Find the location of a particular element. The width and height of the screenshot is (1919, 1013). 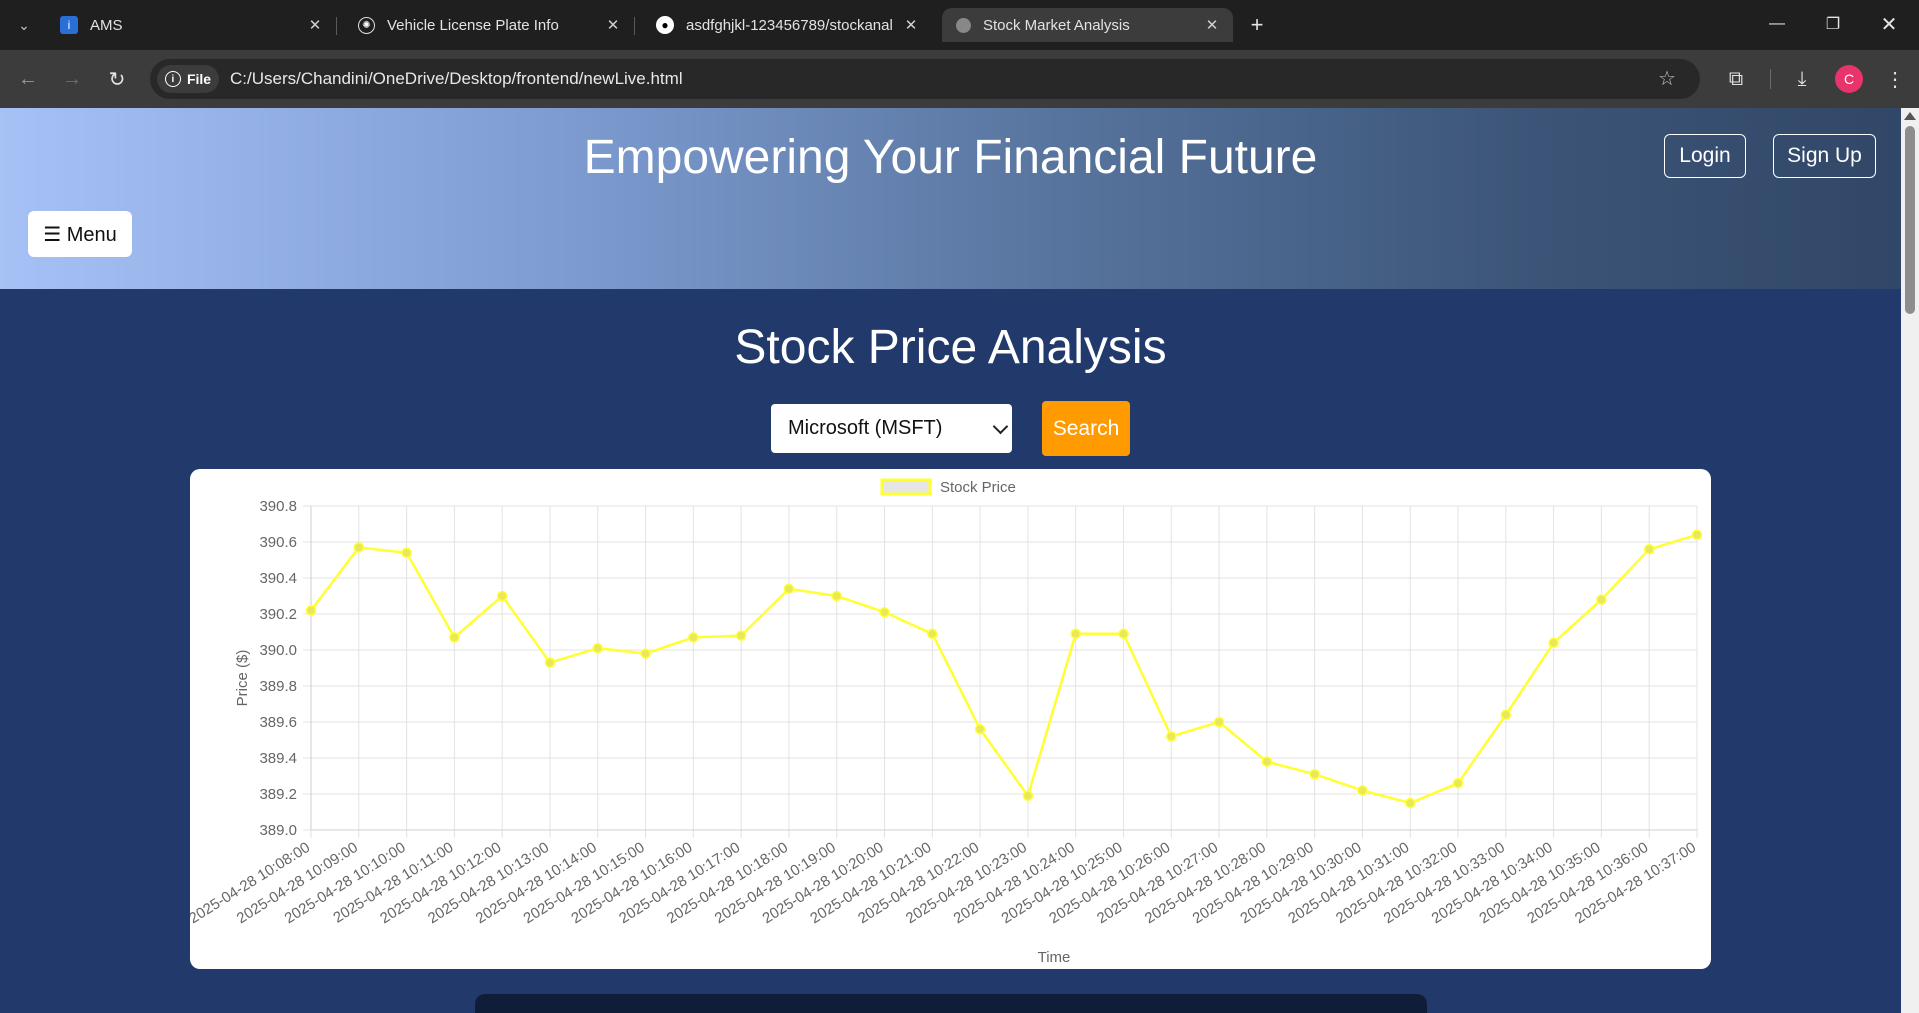

y-tick-label: 389.8 is located at coordinates (278, 686).